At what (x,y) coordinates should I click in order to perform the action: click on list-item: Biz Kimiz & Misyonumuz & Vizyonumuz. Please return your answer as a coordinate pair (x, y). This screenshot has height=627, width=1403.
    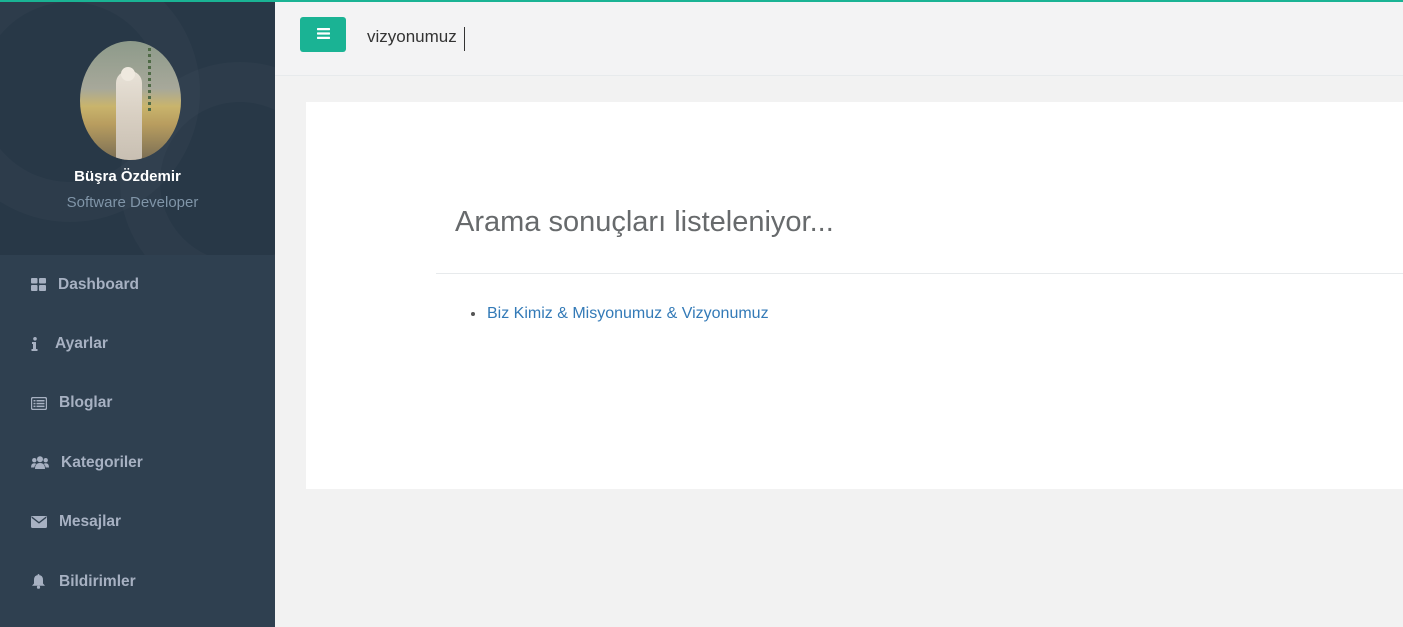
    Looking at the image, I should click on (627, 314).